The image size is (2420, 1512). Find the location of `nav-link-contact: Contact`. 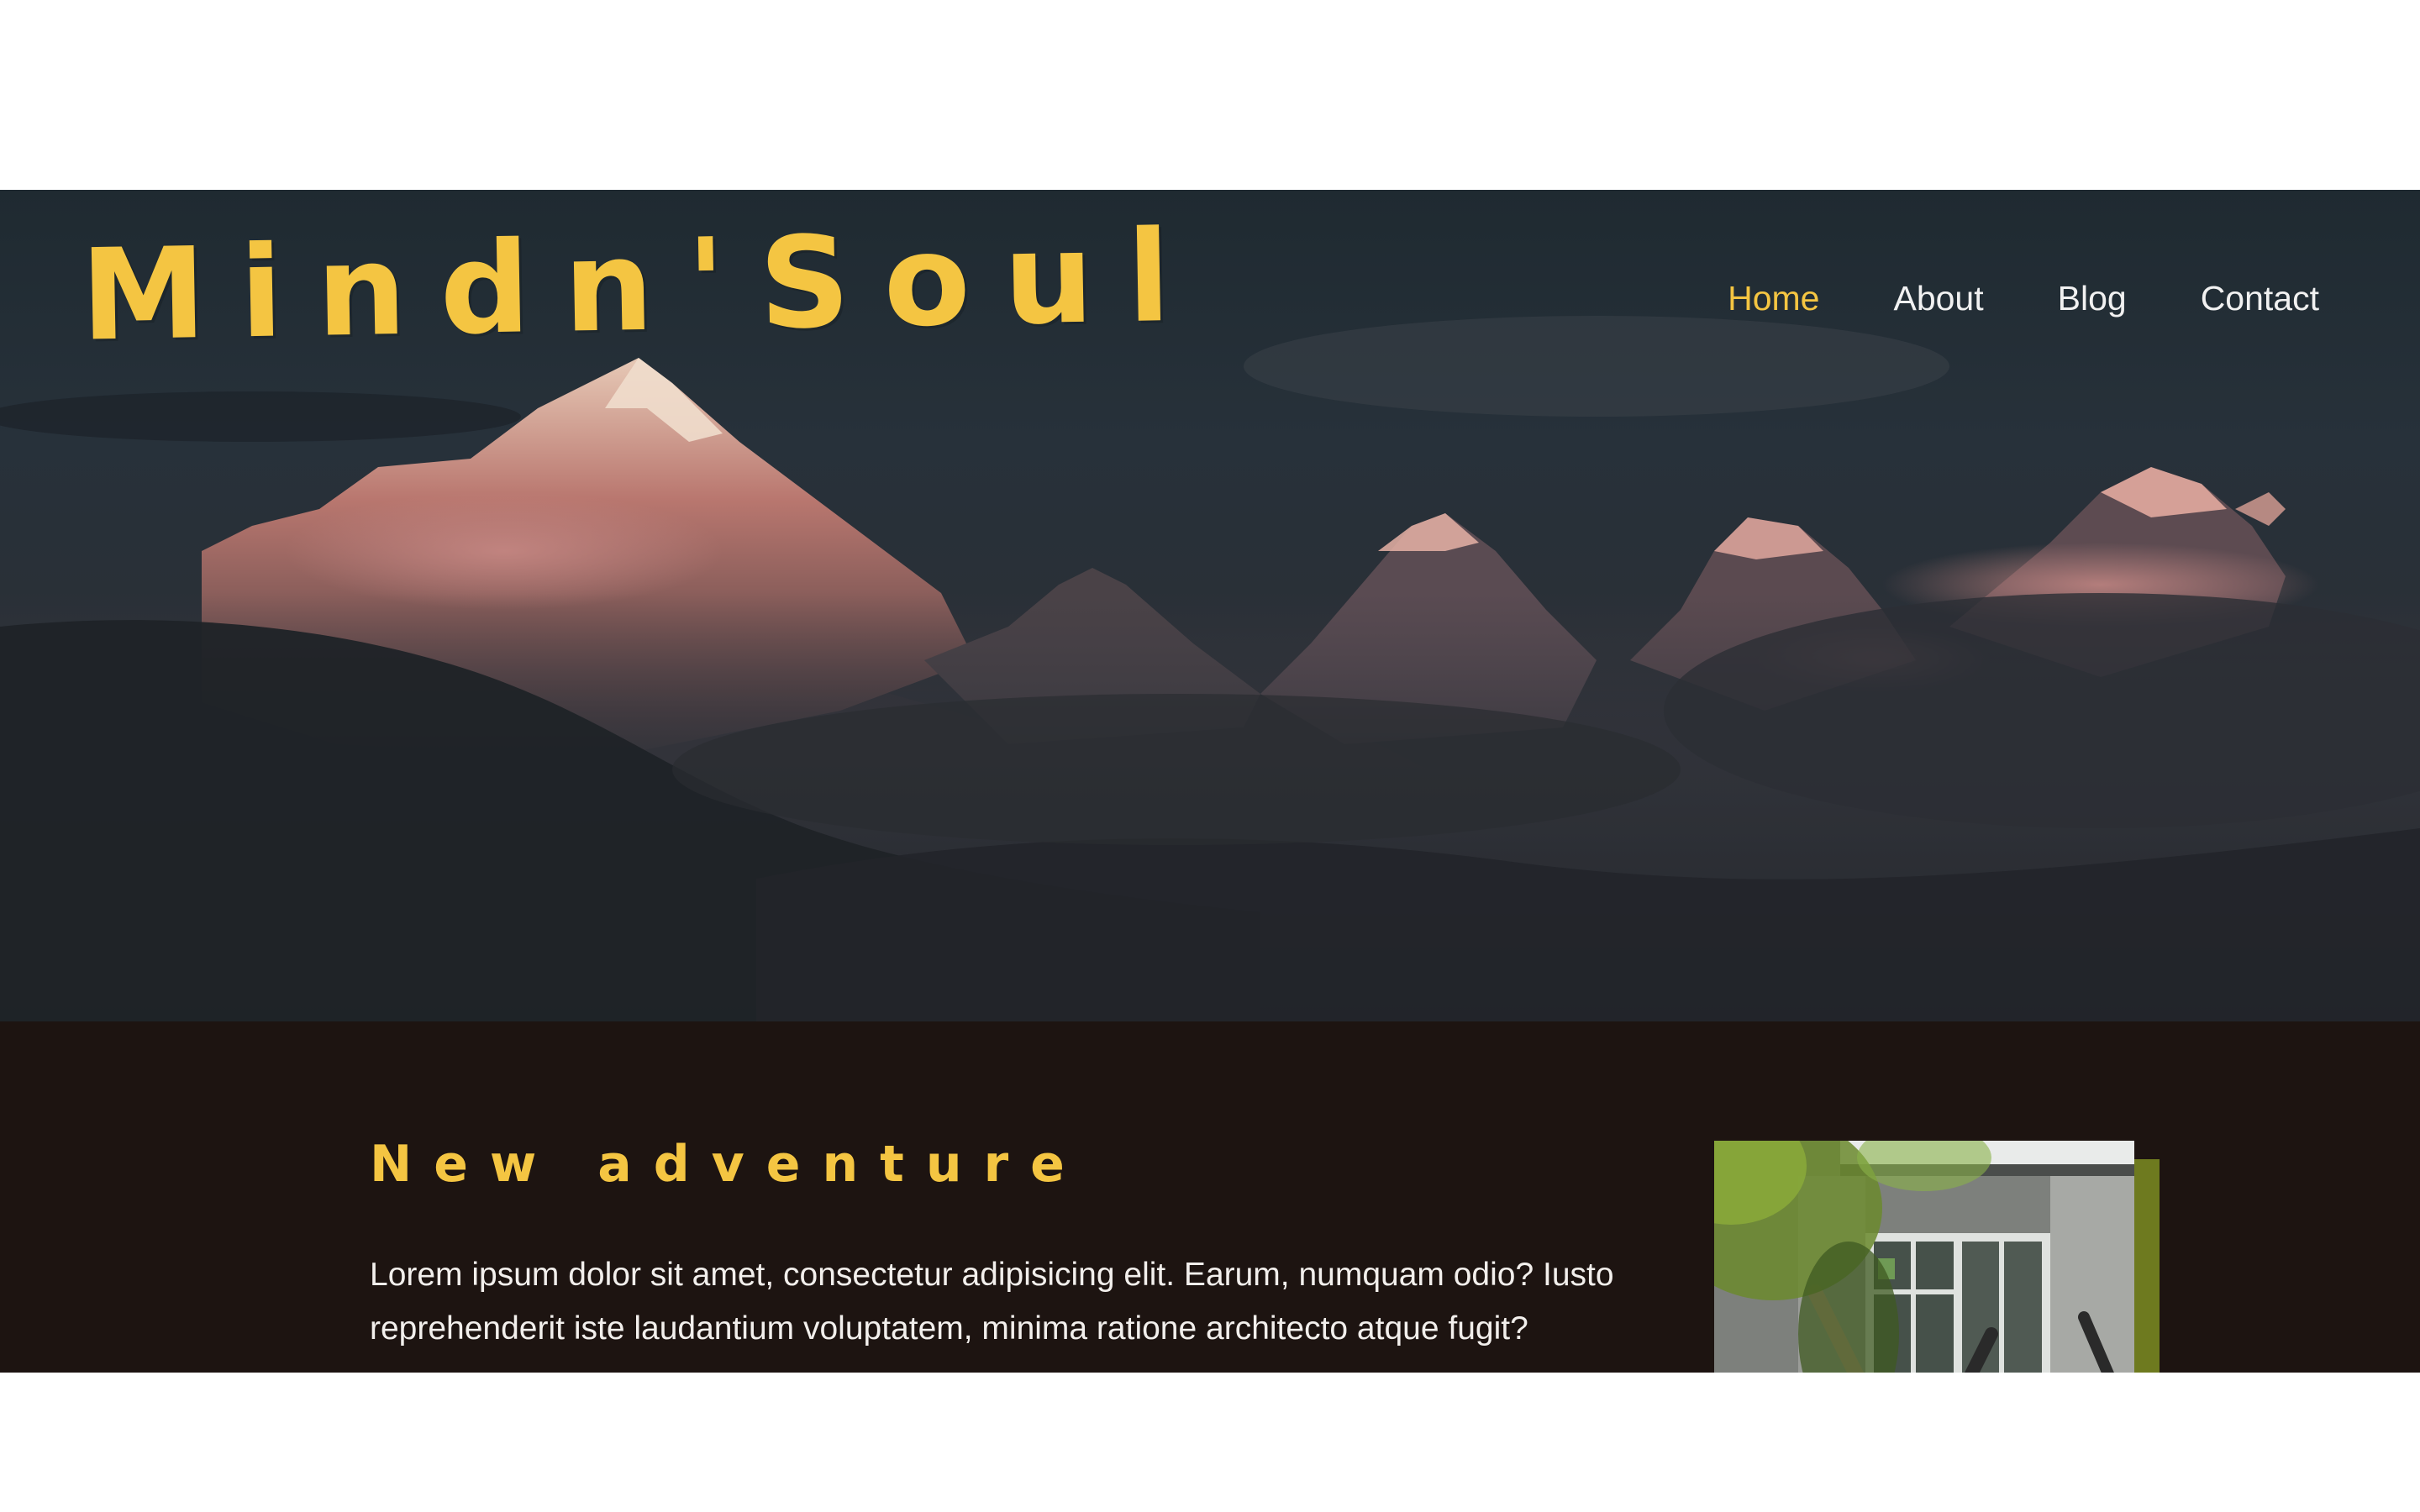

nav-link-contact: Contact is located at coordinates (2260, 298).